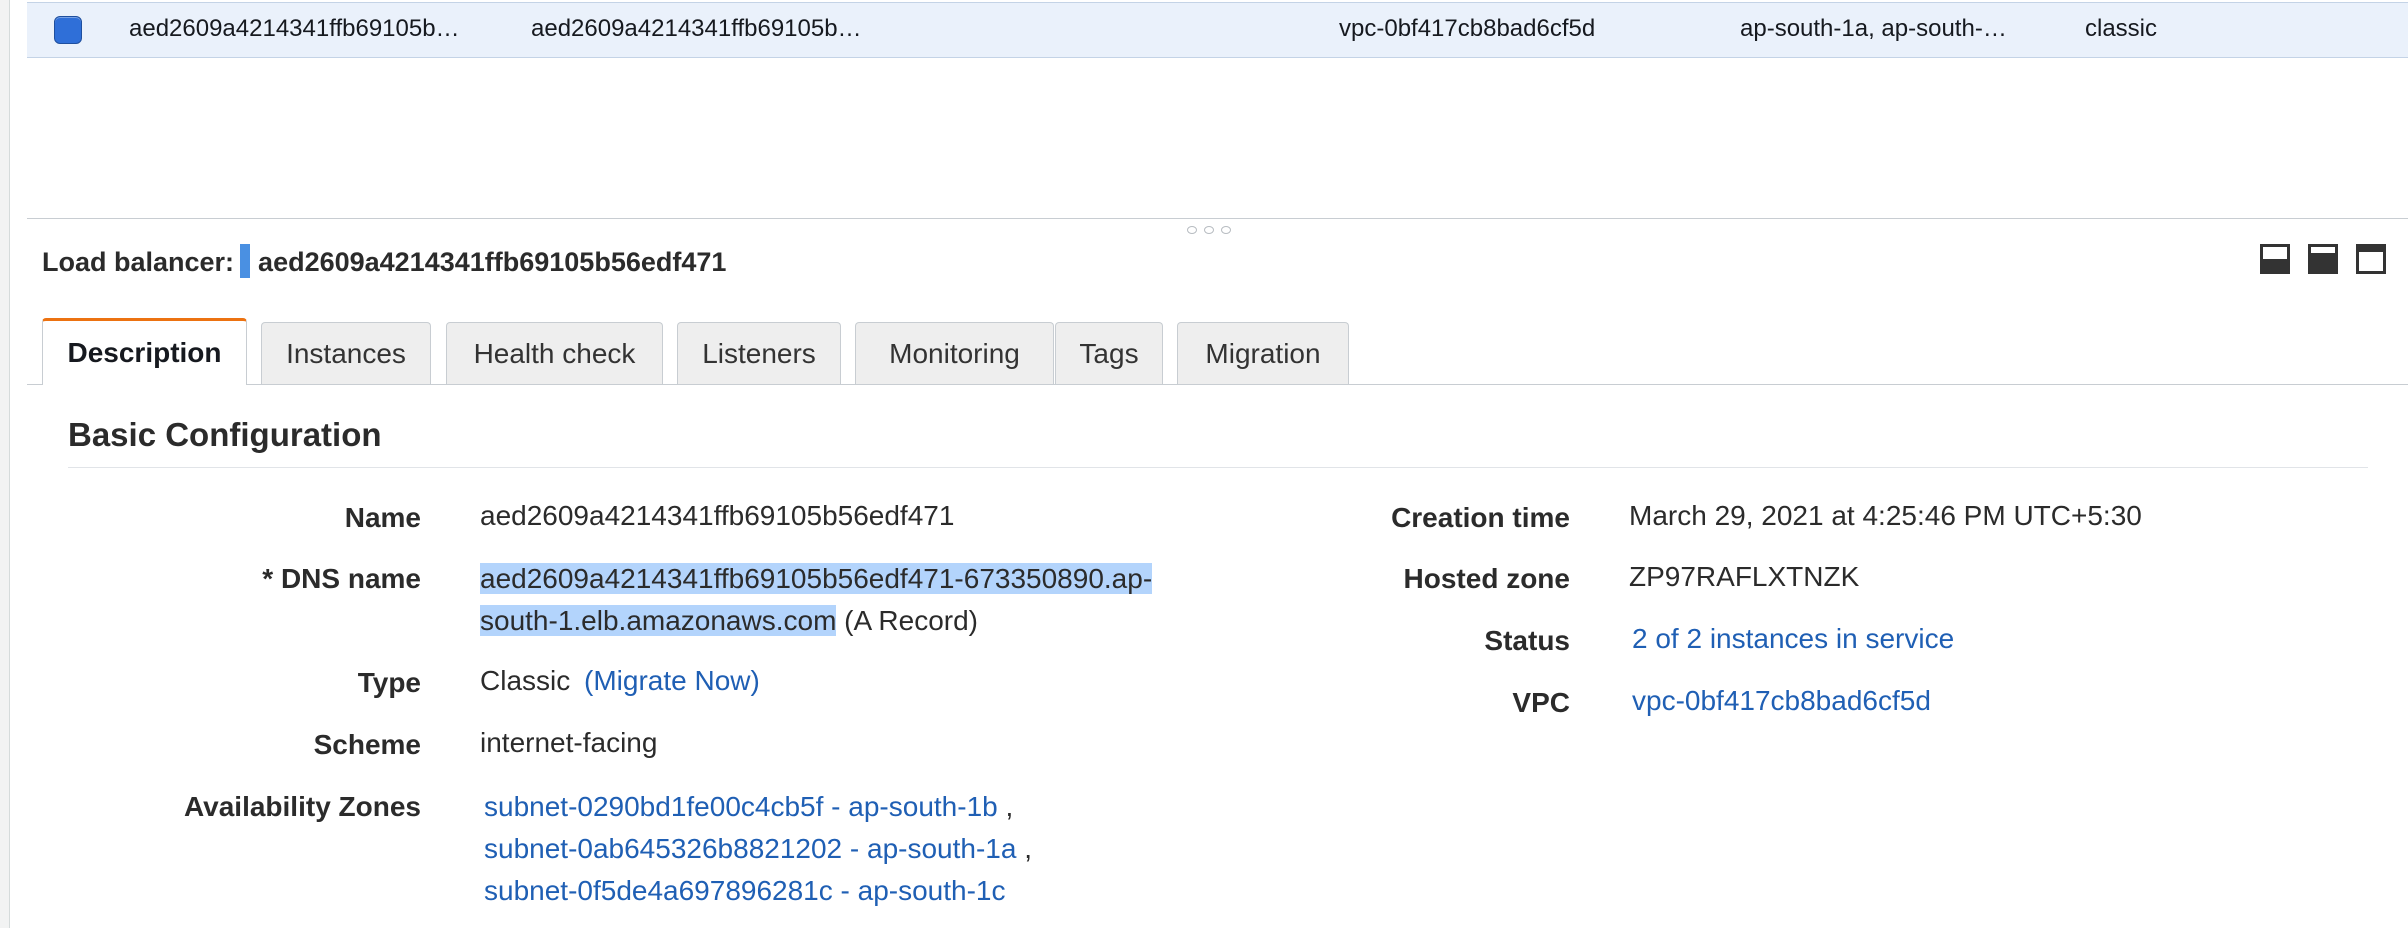 The height and width of the screenshot is (928, 2408). Describe the element at coordinates (741, 806) in the screenshot. I see `subnet-link: subnet-0290bd1fe00c4cb5f - ap-south-1b` at that location.